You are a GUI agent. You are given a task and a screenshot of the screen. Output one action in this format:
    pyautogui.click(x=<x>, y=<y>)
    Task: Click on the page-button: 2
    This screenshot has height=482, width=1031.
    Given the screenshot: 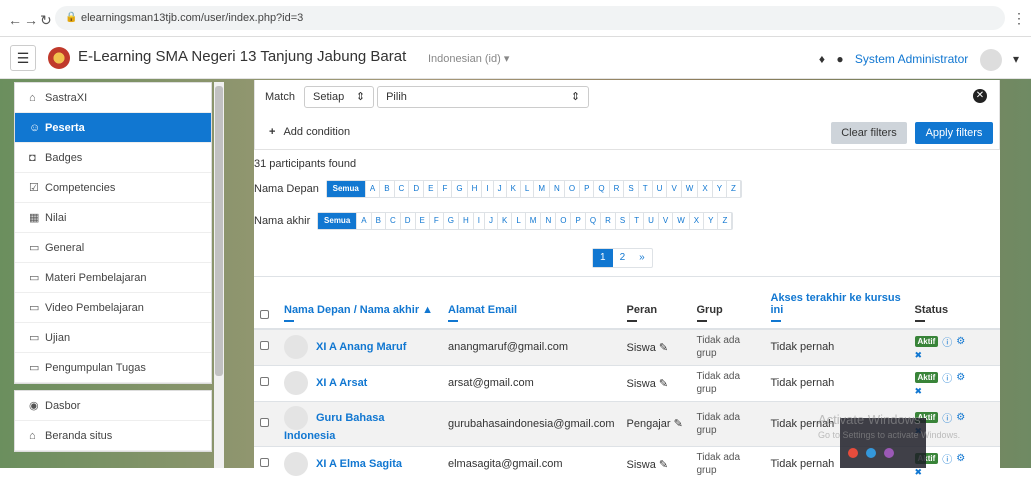 What is the action you would take?
    pyautogui.click(x=623, y=258)
    